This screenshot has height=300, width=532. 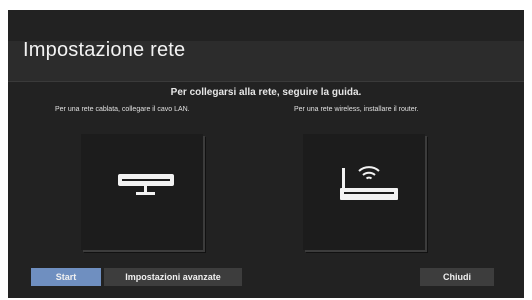 I want to click on wired-option-card, so click(x=142, y=192).